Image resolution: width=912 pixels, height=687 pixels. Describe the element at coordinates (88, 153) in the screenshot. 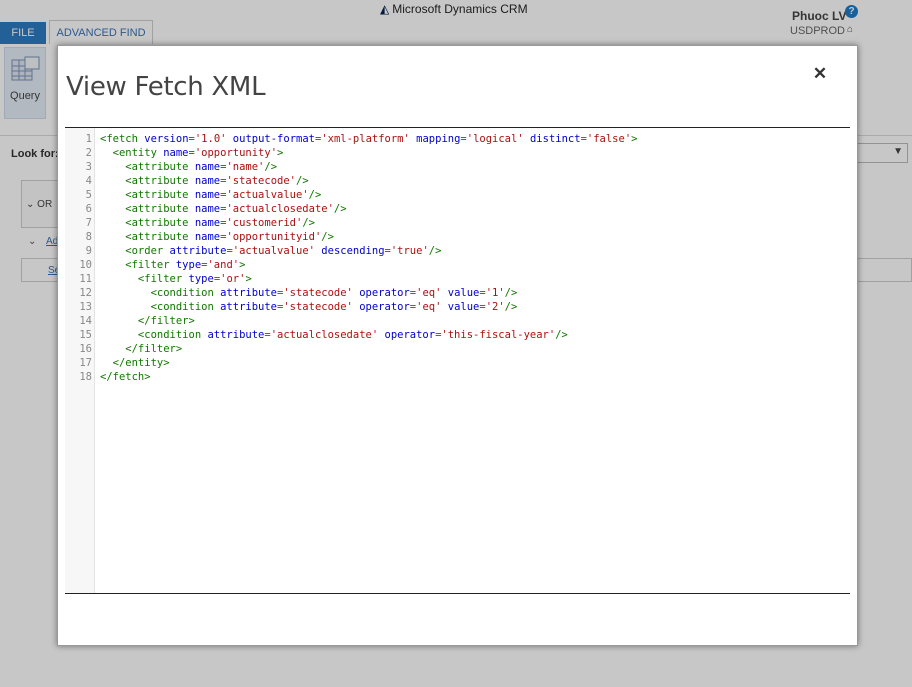

I see `line-number: 2` at that location.